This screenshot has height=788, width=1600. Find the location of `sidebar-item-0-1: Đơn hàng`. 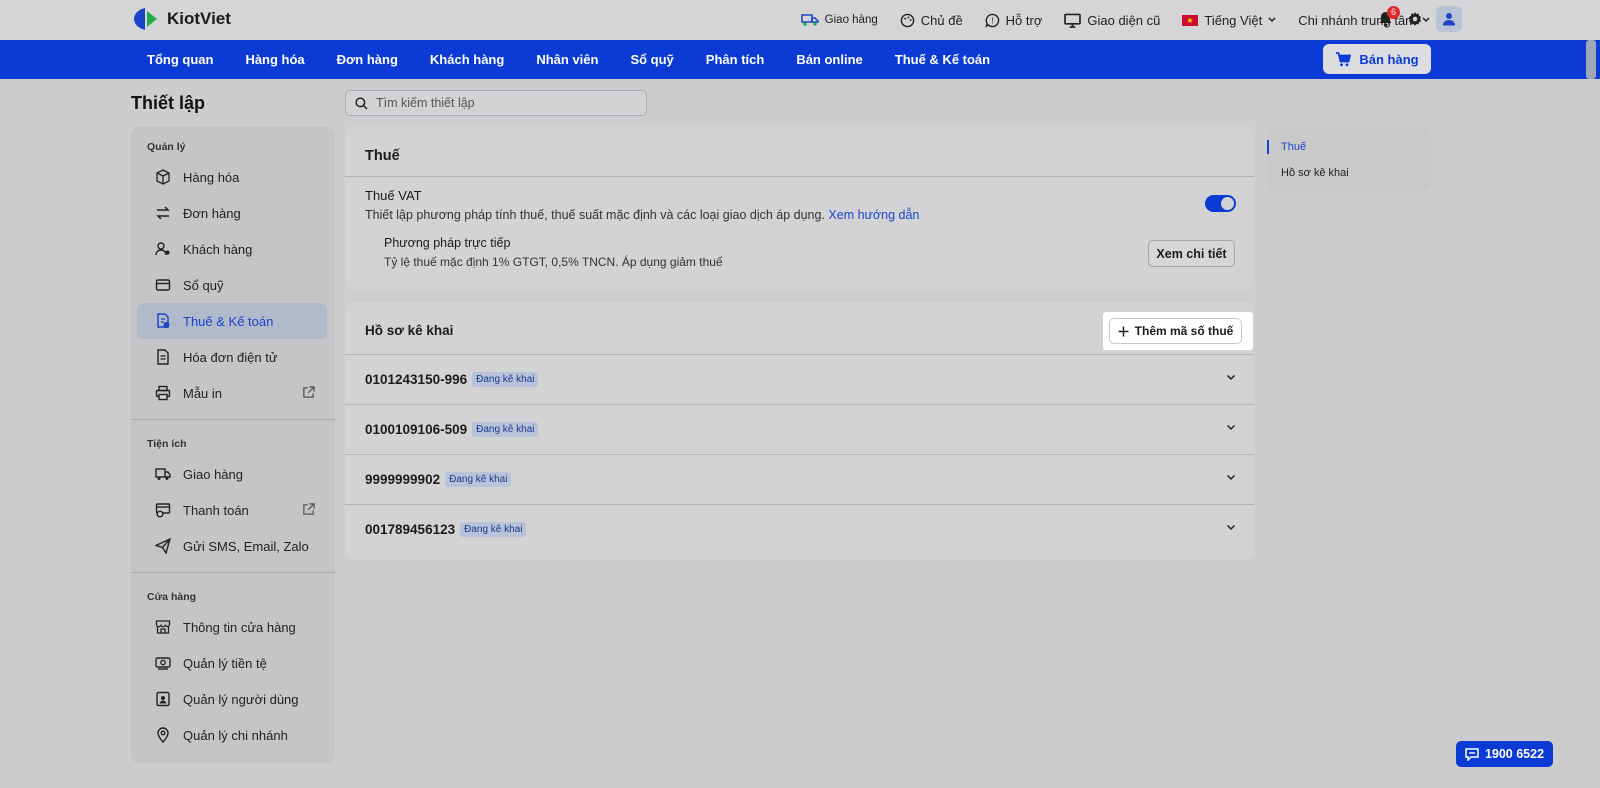

sidebar-item-0-1: Đơn hàng is located at coordinates (232, 213).